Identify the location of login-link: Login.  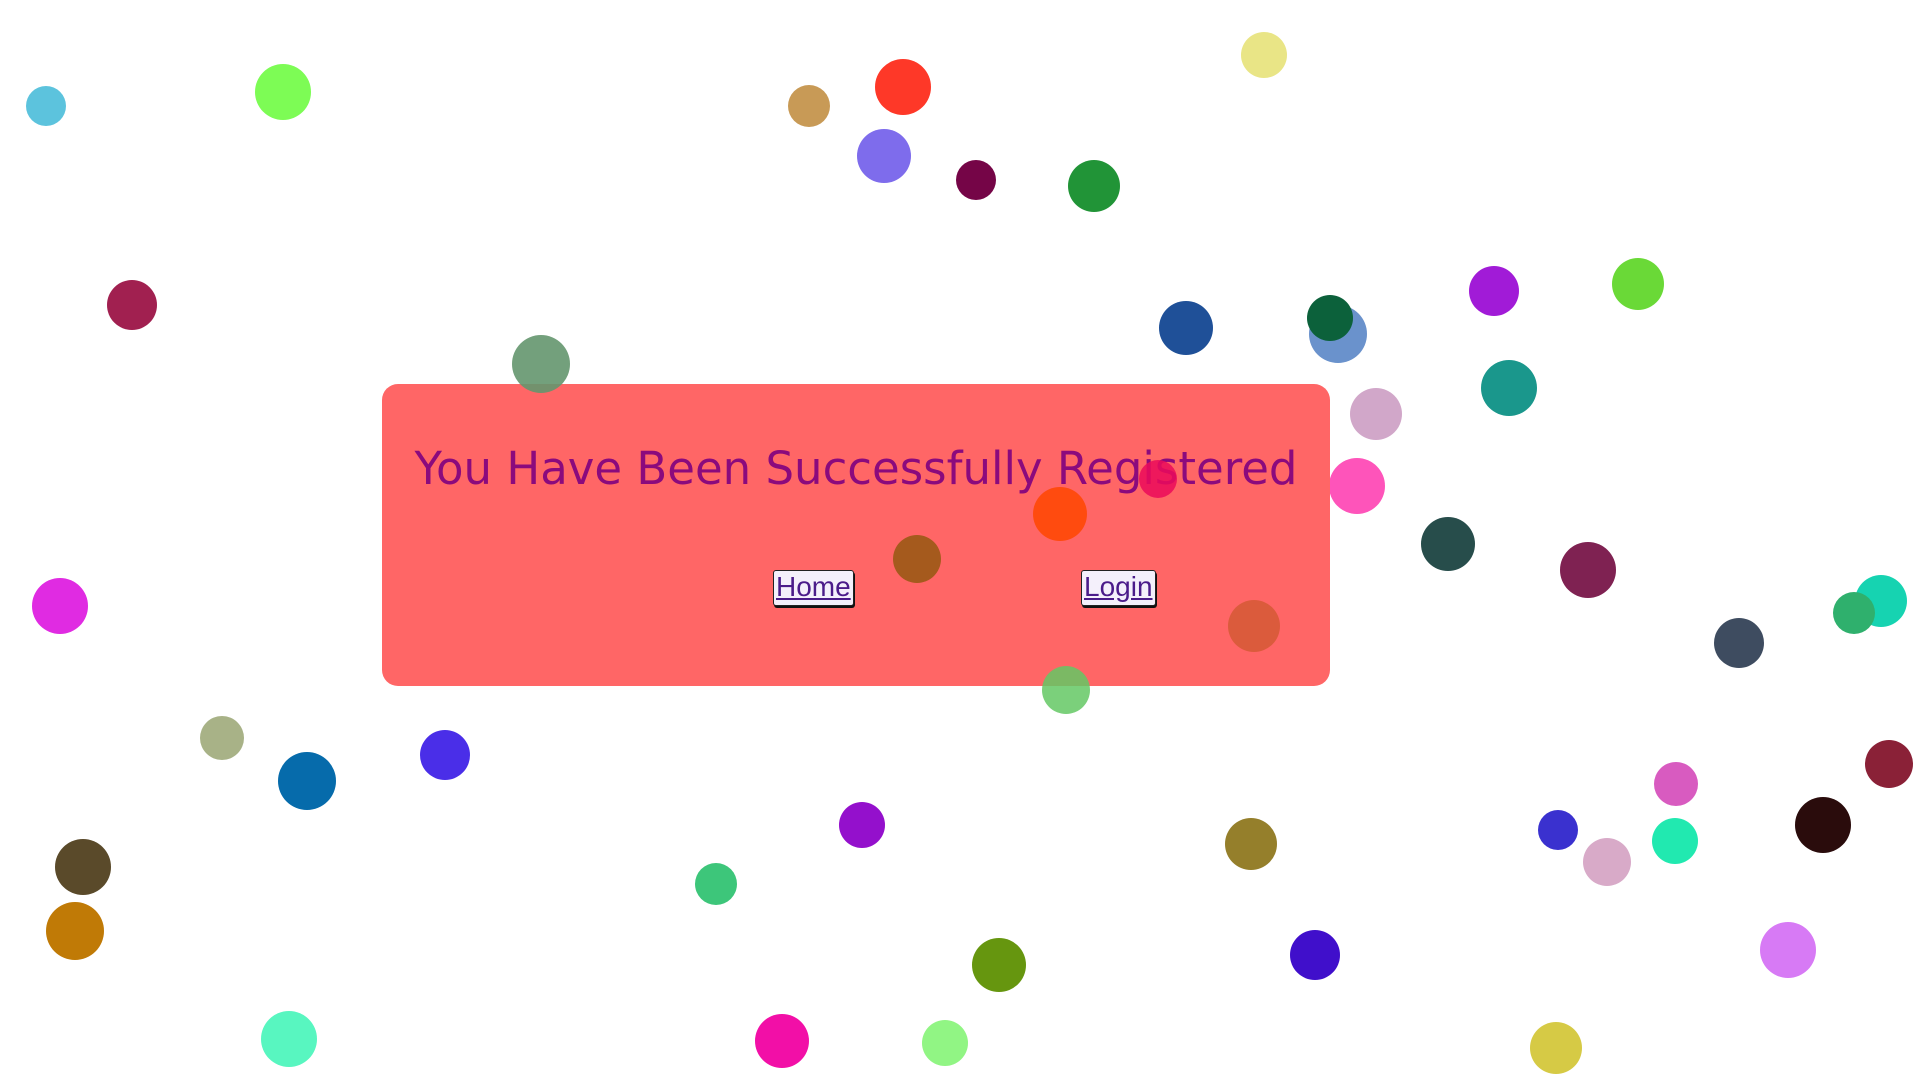
(1118, 588).